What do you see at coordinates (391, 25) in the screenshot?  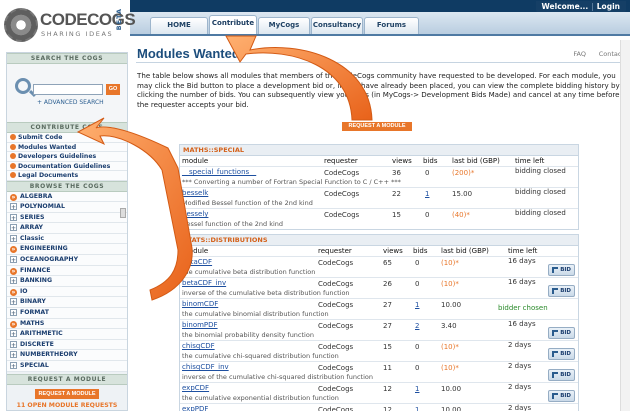 I see `tab-forums: Forums` at bounding box center [391, 25].